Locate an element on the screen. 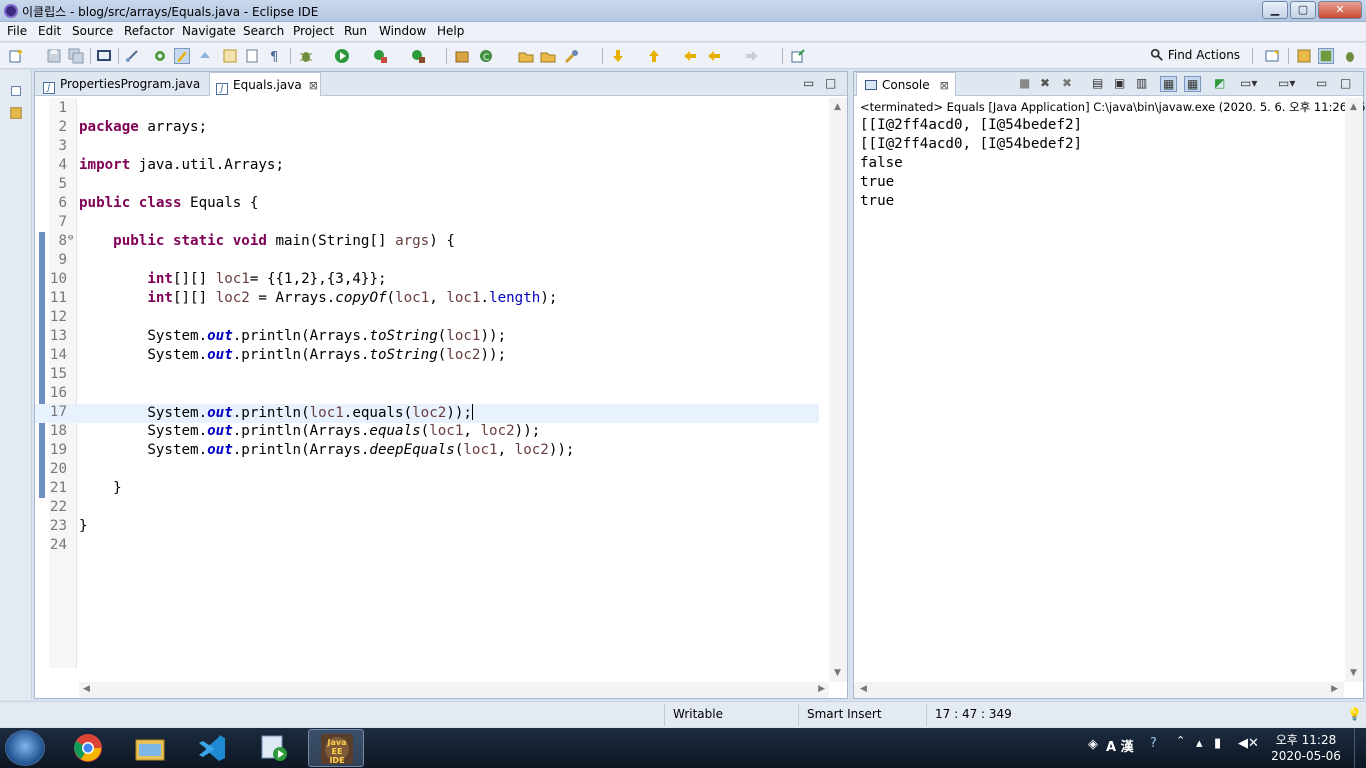 The height and width of the screenshot is (768, 1366). tray-expand-icon: ⌃ is located at coordinates (1180, 740).